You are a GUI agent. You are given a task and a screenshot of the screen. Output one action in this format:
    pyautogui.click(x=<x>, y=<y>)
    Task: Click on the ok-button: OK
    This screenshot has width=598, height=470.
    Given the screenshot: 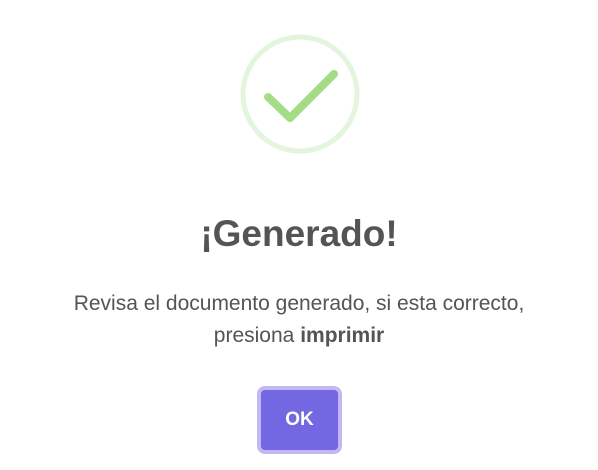 What is the action you would take?
    pyautogui.click(x=299, y=420)
    